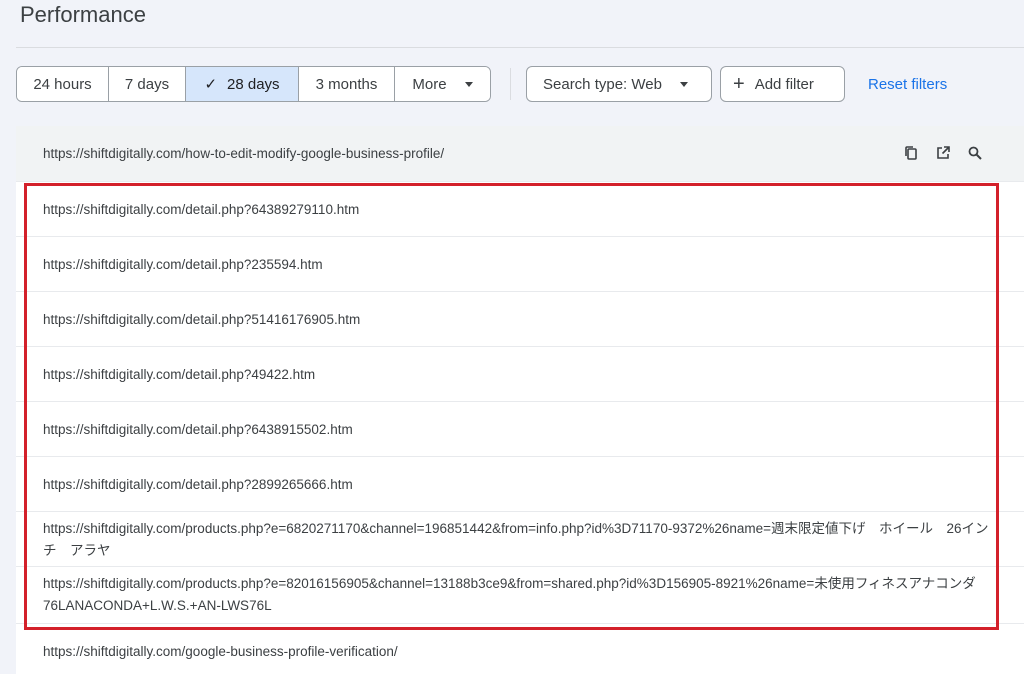  I want to click on copy-icon, so click(911, 153).